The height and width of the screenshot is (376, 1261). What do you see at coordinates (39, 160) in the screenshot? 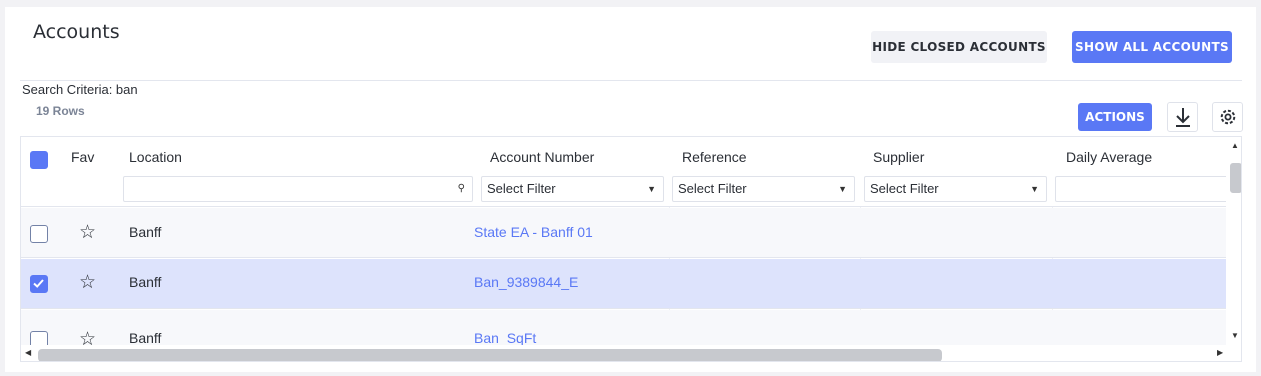
I see `select-all-checkbox` at bounding box center [39, 160].